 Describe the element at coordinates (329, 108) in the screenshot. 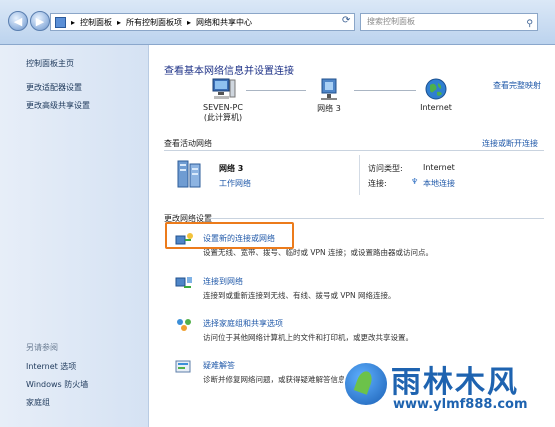

I see `network-name: 网络 3` at that location.